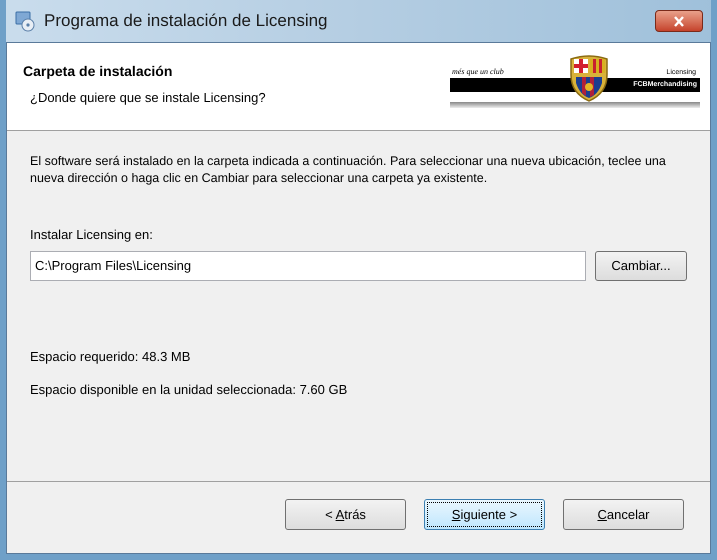 This screenshot has height=560, width=717. What do you see at coordinates (308, 265) in the screenshot?
I see `folder-path-field: C:\Program Files\Licensing` at bounding box center [308, 265].